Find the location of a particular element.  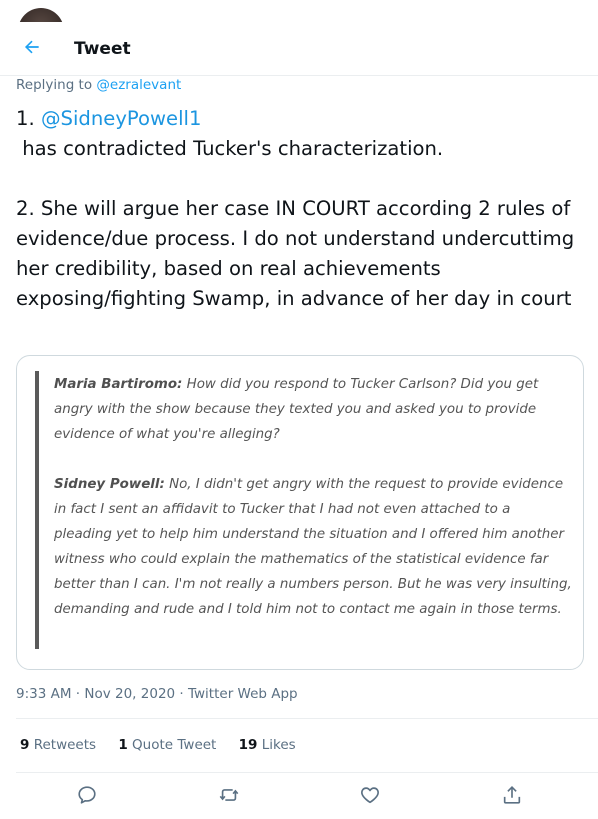

share-icon is located at coordinates (512, 795).